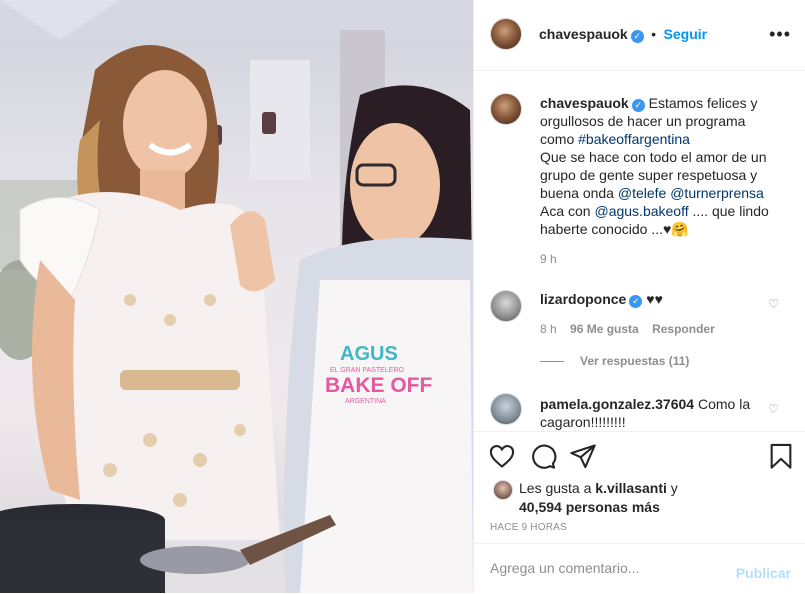 This screenshot has height=594, width=805. What do you see at coordinates (605, 568) in the screenshot?
I see `comment-input` at bounding box center [605, 568].